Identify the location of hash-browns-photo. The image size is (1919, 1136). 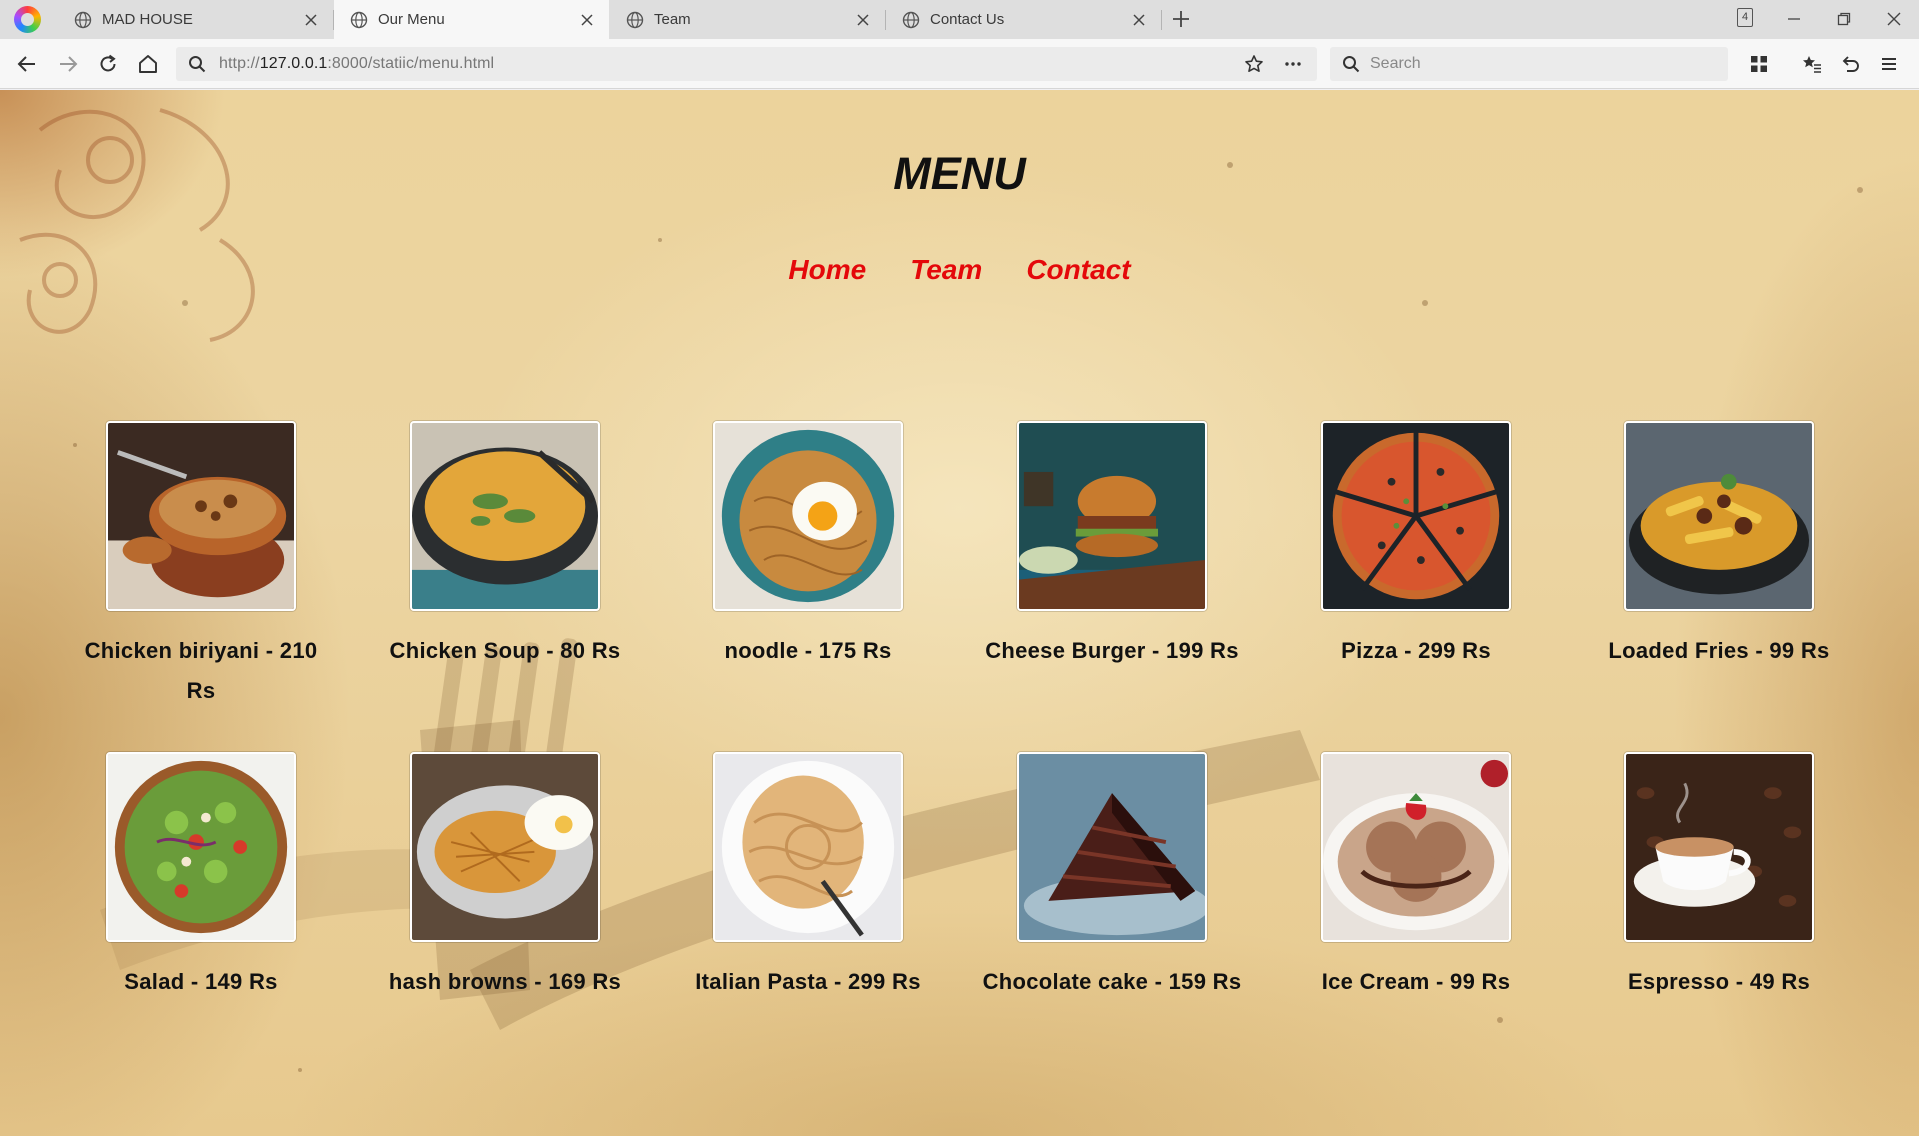
(505, 847).